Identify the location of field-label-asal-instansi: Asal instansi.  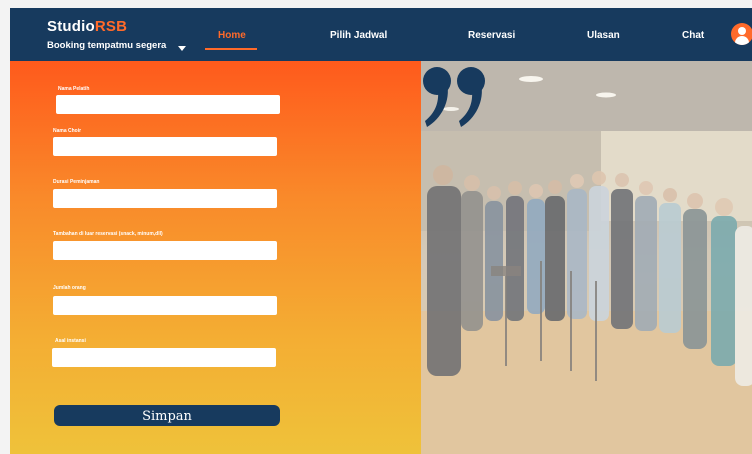
(70, 341).